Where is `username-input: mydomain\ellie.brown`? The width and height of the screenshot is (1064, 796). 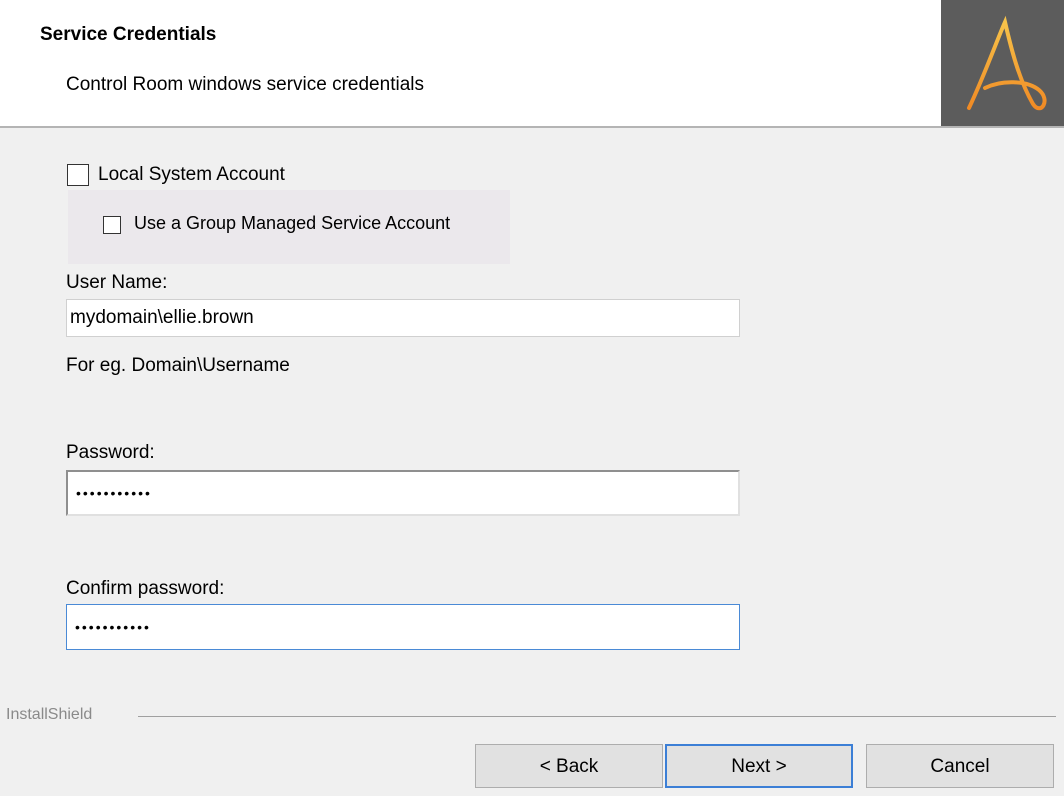 username-input: mydomain\ellie.brown is located at coordinates (403, 318).